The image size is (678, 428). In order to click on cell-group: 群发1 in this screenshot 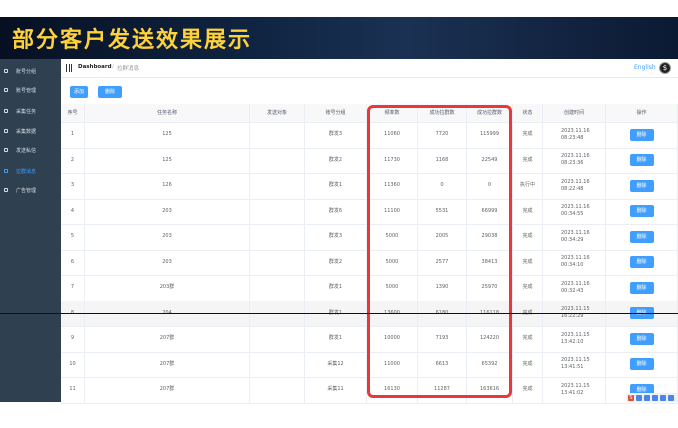, I will do `click(336, 186)`.